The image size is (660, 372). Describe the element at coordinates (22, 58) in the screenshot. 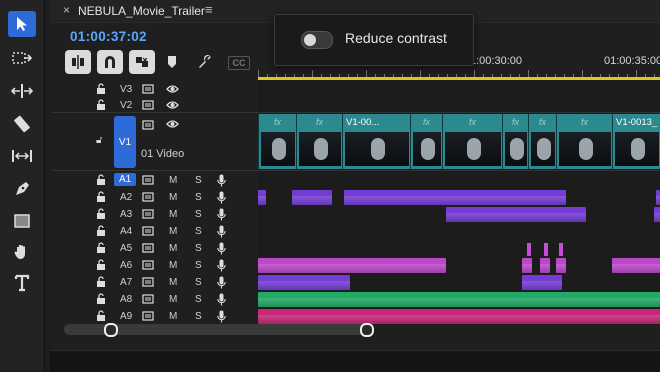

I see `track-select-tool-icon` at that location.